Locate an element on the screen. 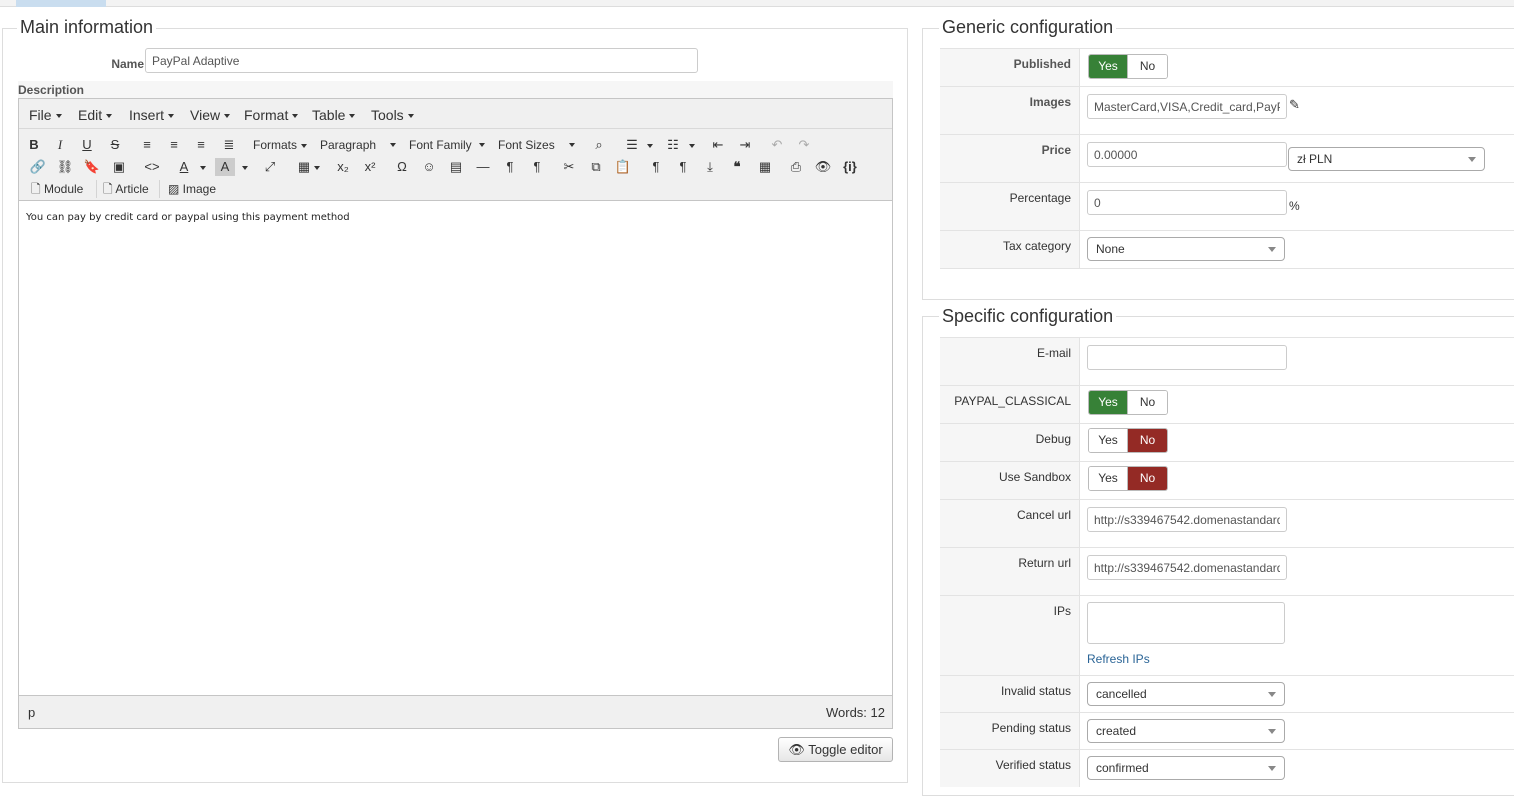  images-input is located at coordinates (1187, 106).